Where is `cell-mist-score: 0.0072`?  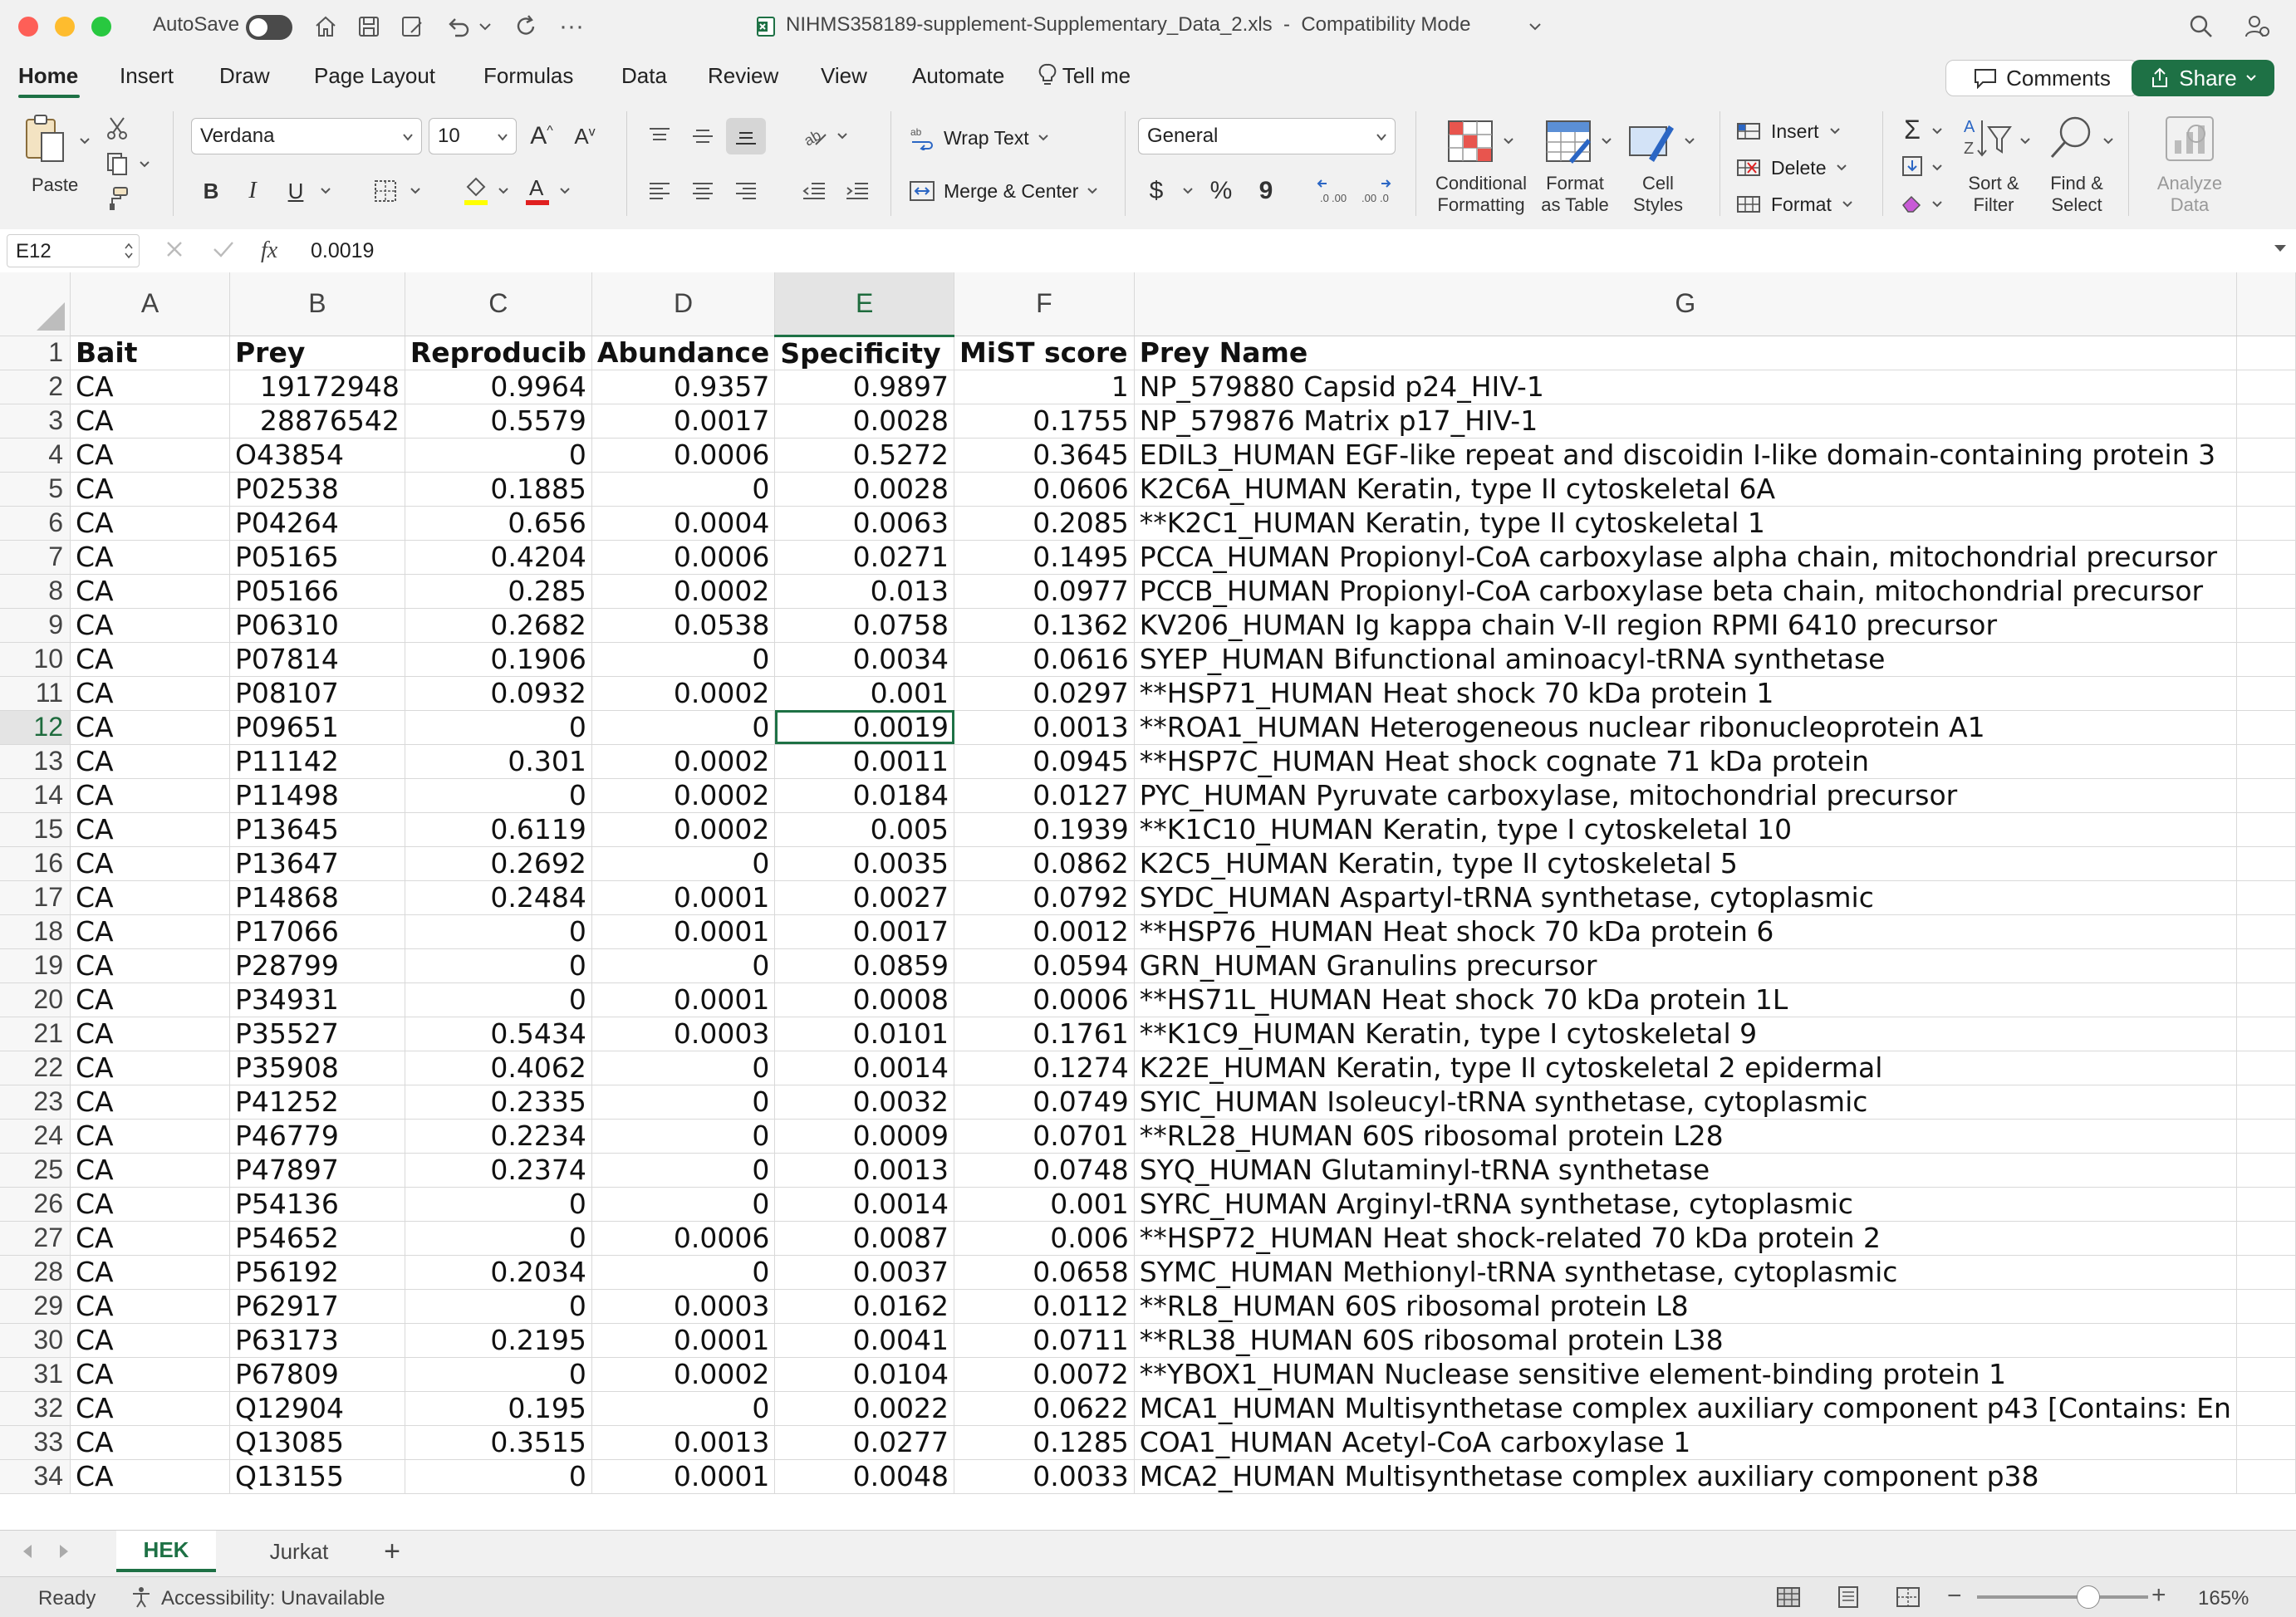
cell-mist-score: 0.0072 is located at coordinates (1044, 1374).